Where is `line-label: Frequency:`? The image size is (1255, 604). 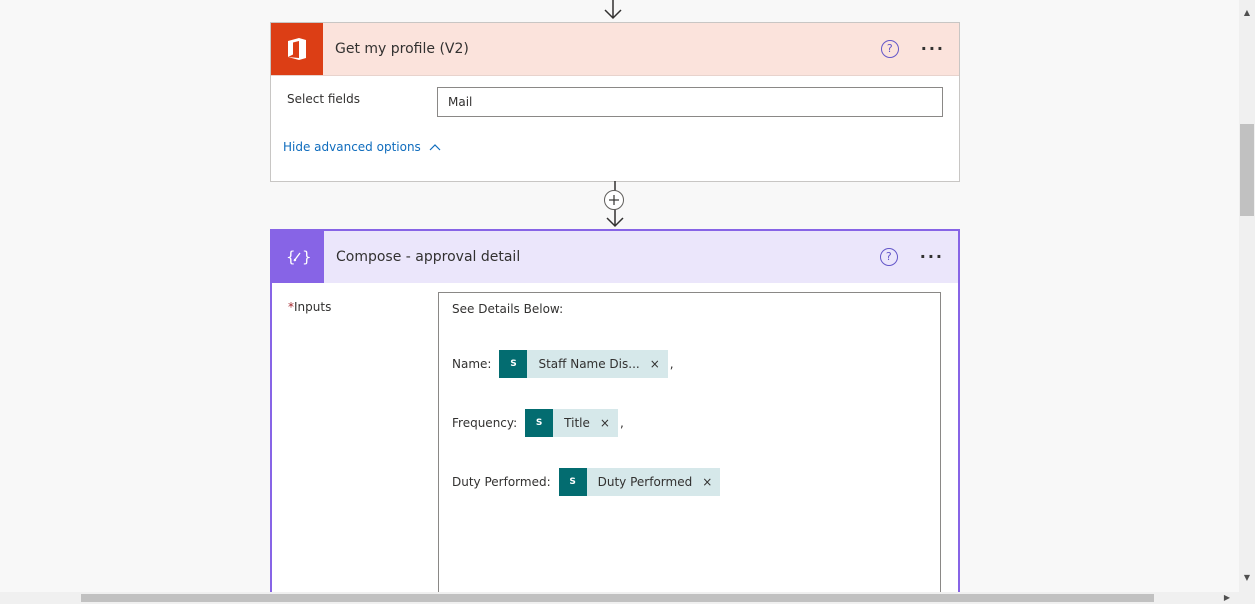
line-label: Frequency: is located at coordinates (485, 423).